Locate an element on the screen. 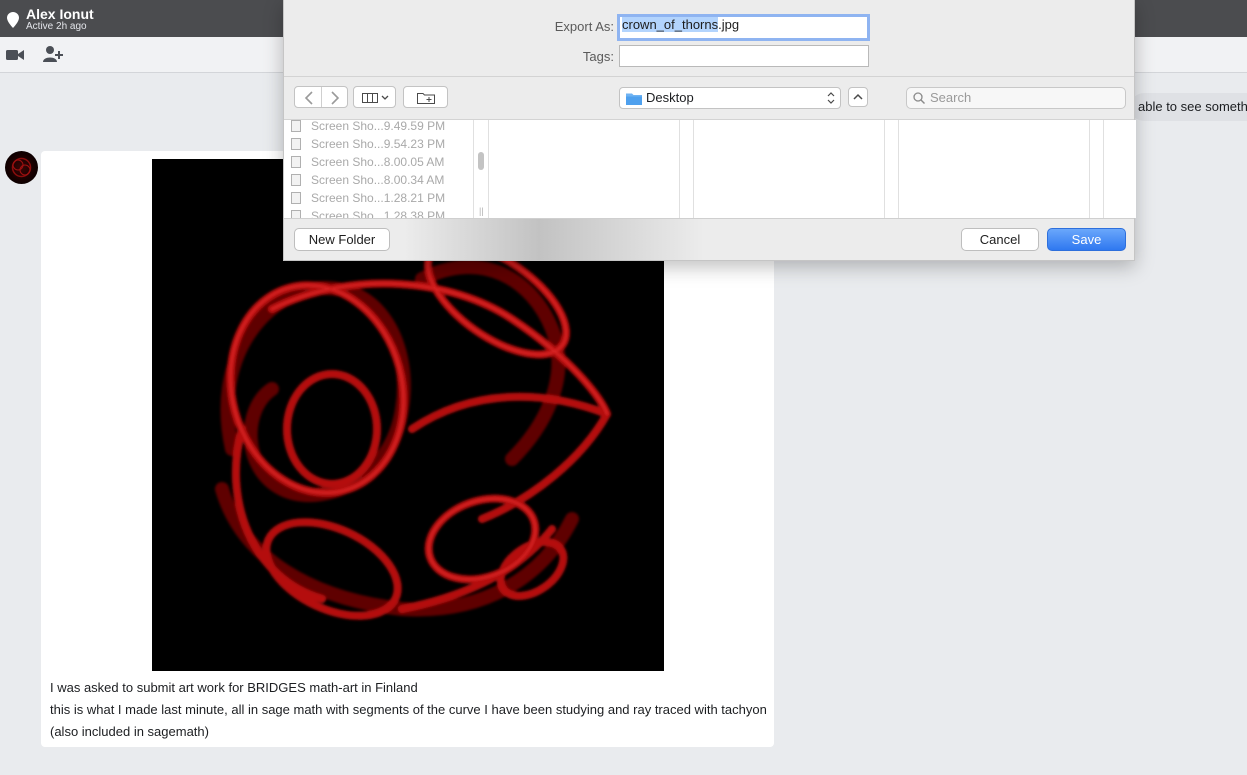 This screenshot has height=775, width=1247. contact-name: Alex Ionut is located at coordinates (60, 14).